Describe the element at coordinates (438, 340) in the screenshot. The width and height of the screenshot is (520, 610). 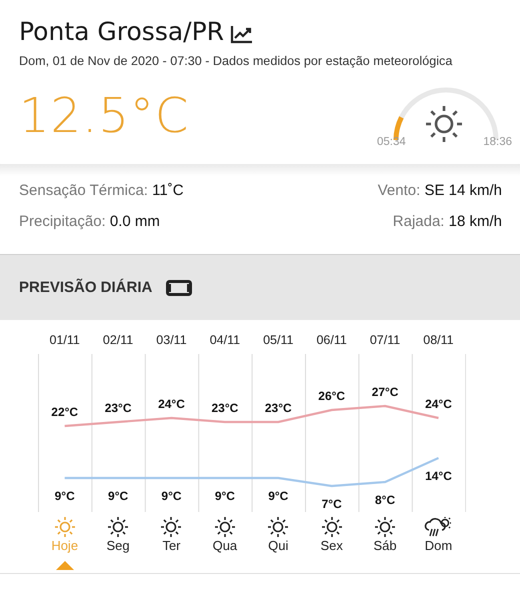
I see `forecast-date: 08/11` at that location.